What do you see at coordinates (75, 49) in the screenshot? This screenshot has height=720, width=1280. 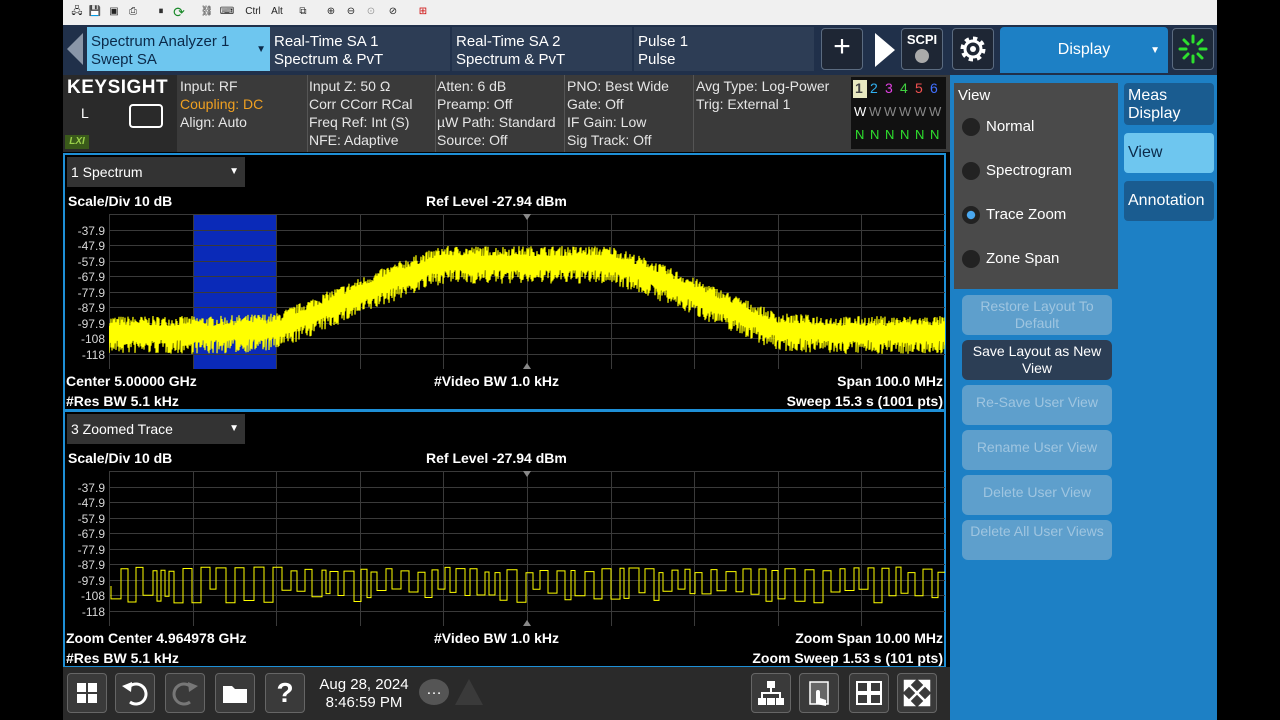 I see `scroll-left-icon` at bounding box center [75, 49].